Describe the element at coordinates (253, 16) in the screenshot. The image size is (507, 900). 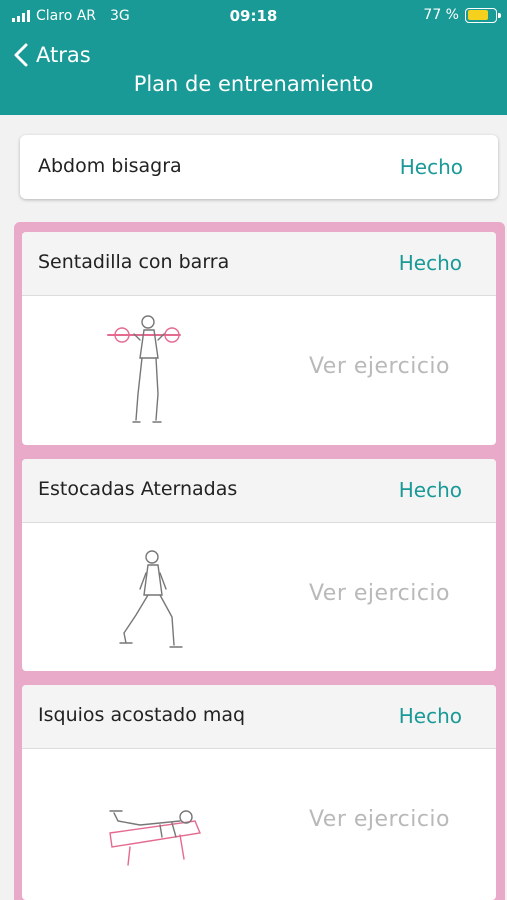
I see `status-bar: Claro AR 3G 09:18 77 %` at that location.